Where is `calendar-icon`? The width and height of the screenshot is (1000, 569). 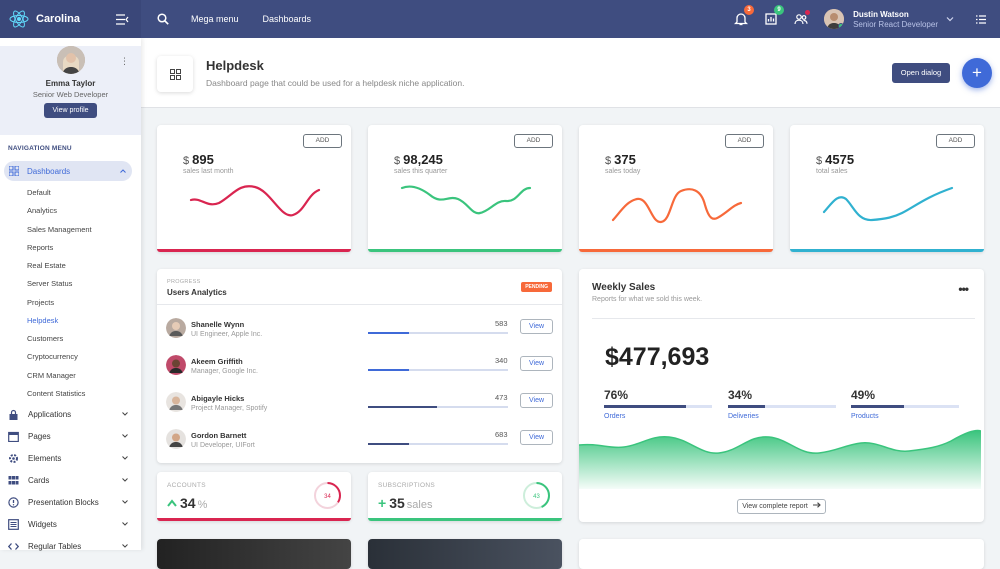 calendar-icon is located at coordinates (13, 436).